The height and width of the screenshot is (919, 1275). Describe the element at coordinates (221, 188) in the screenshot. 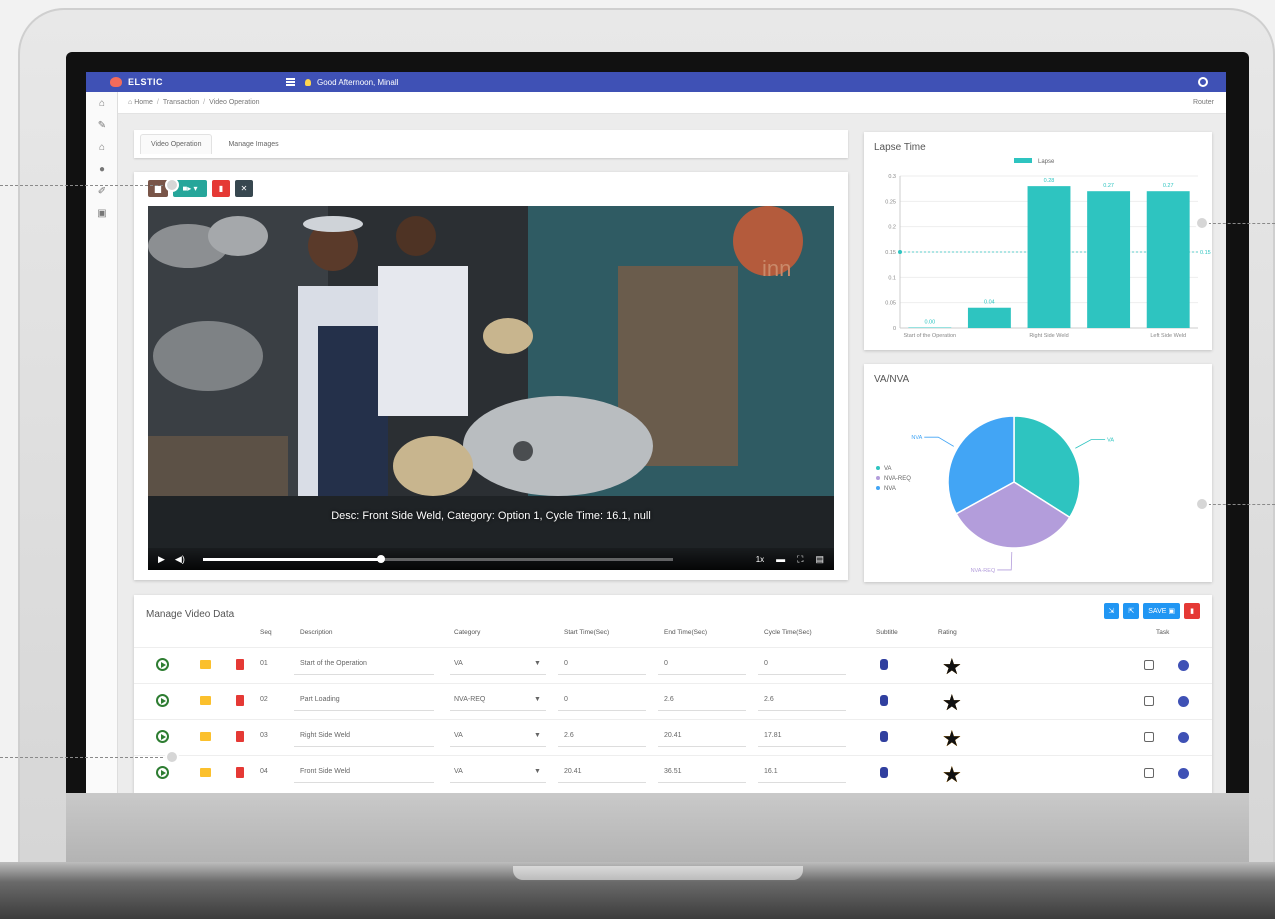

I see `delete-video-button: ▮` at that location.